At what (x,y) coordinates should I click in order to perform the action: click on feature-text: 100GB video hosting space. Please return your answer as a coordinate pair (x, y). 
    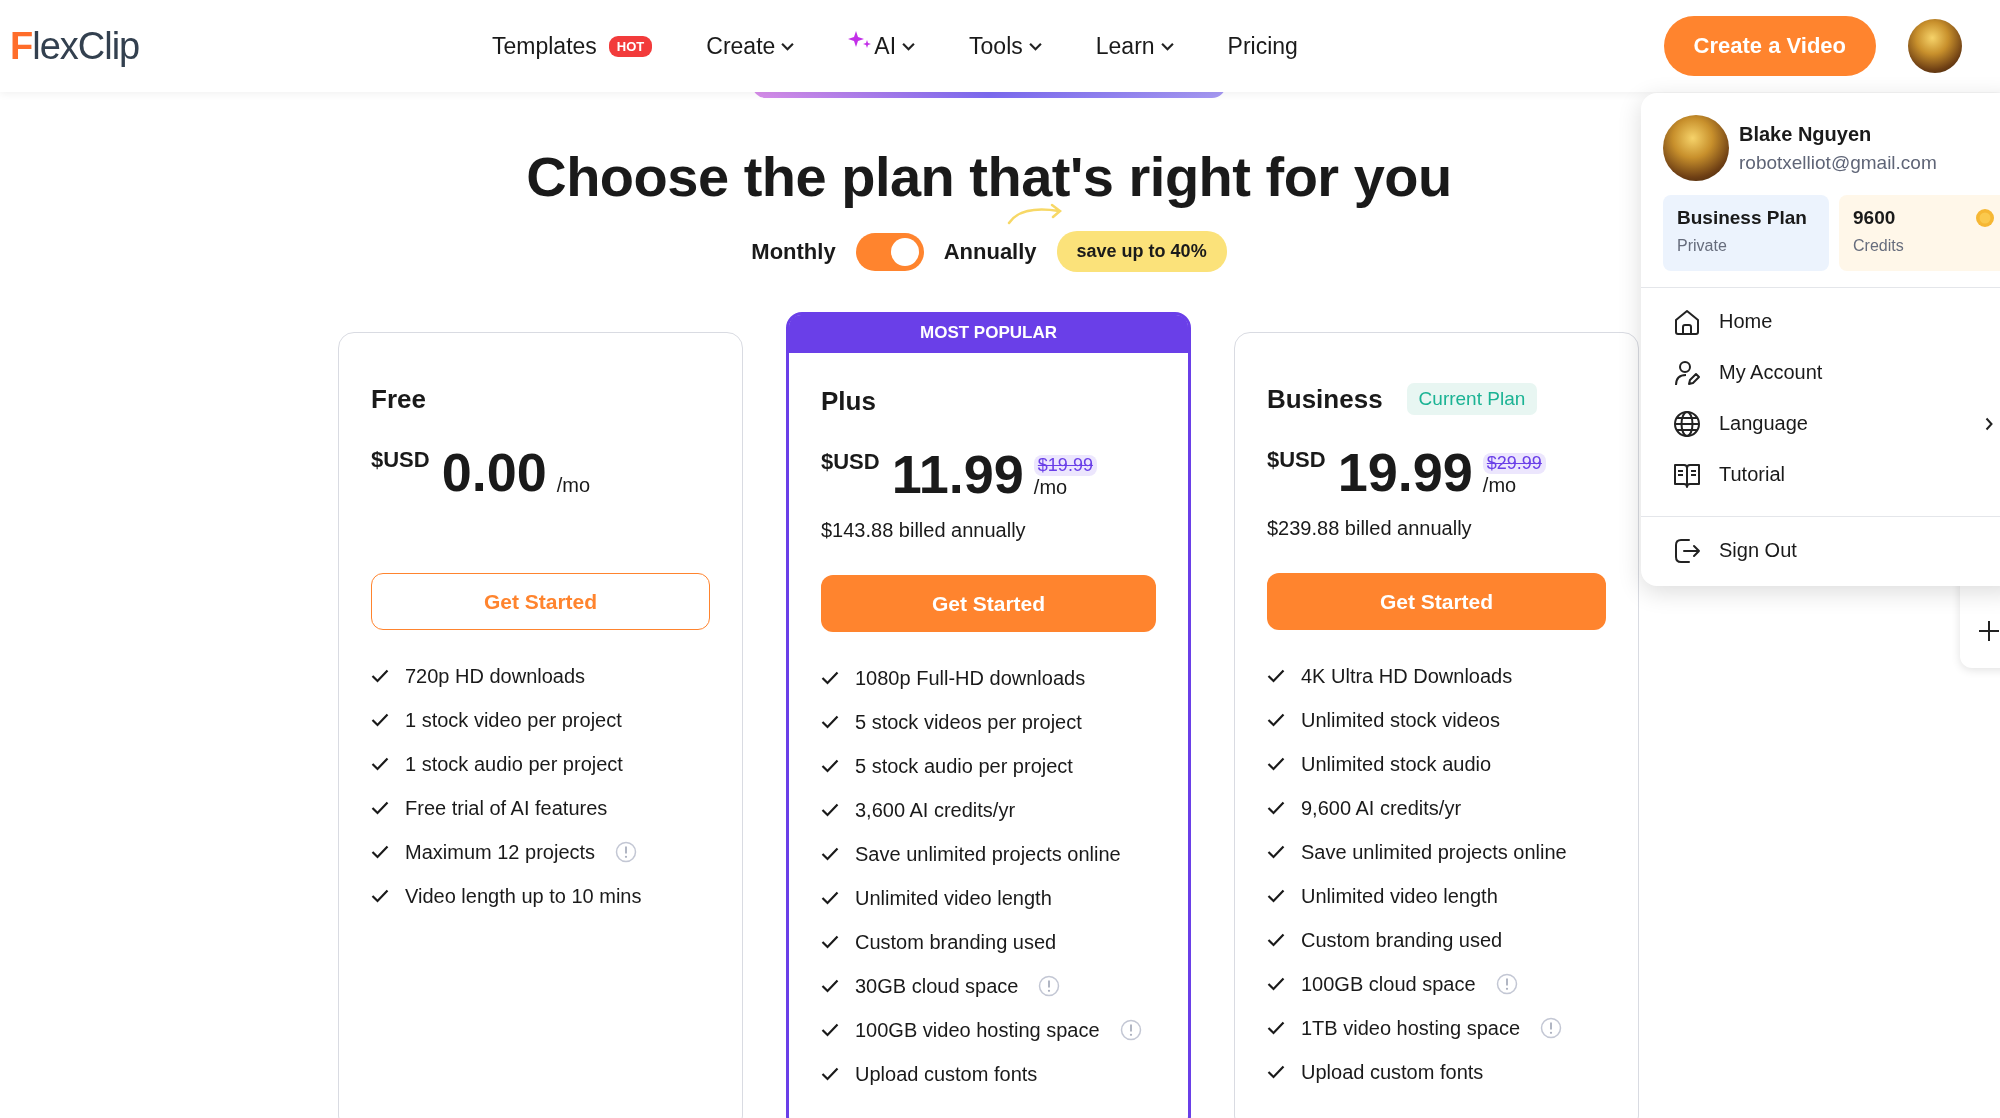
    Looking at the image, I should click on (977, 1030).